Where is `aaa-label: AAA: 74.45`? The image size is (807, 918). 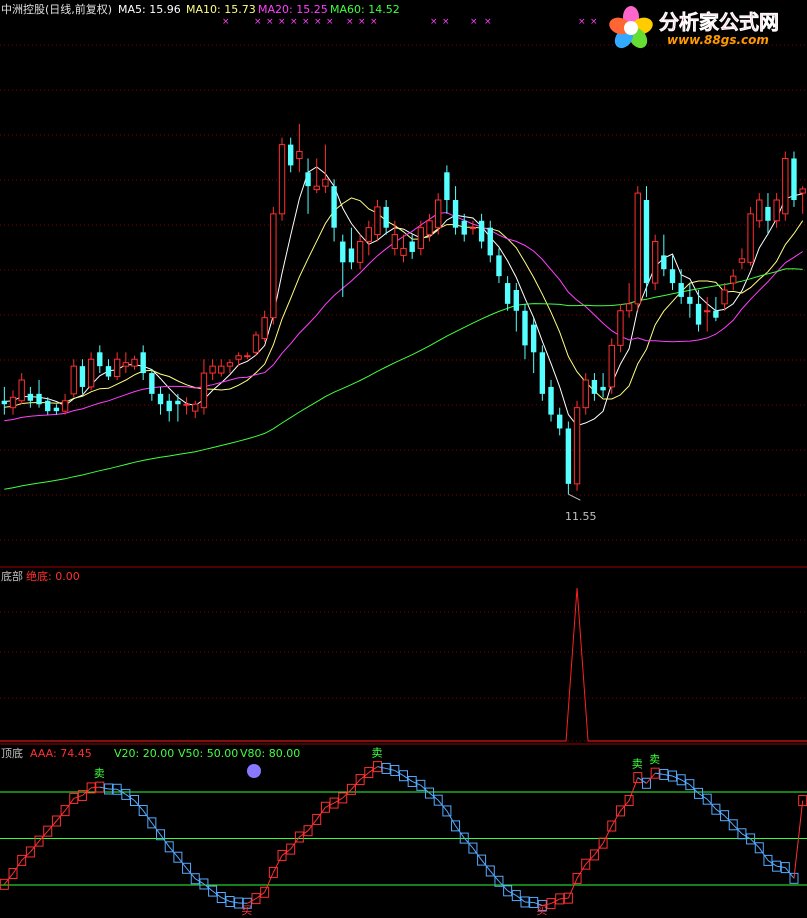
aaa-label: AAA: 74.45 is located at coordinates (61, 753).